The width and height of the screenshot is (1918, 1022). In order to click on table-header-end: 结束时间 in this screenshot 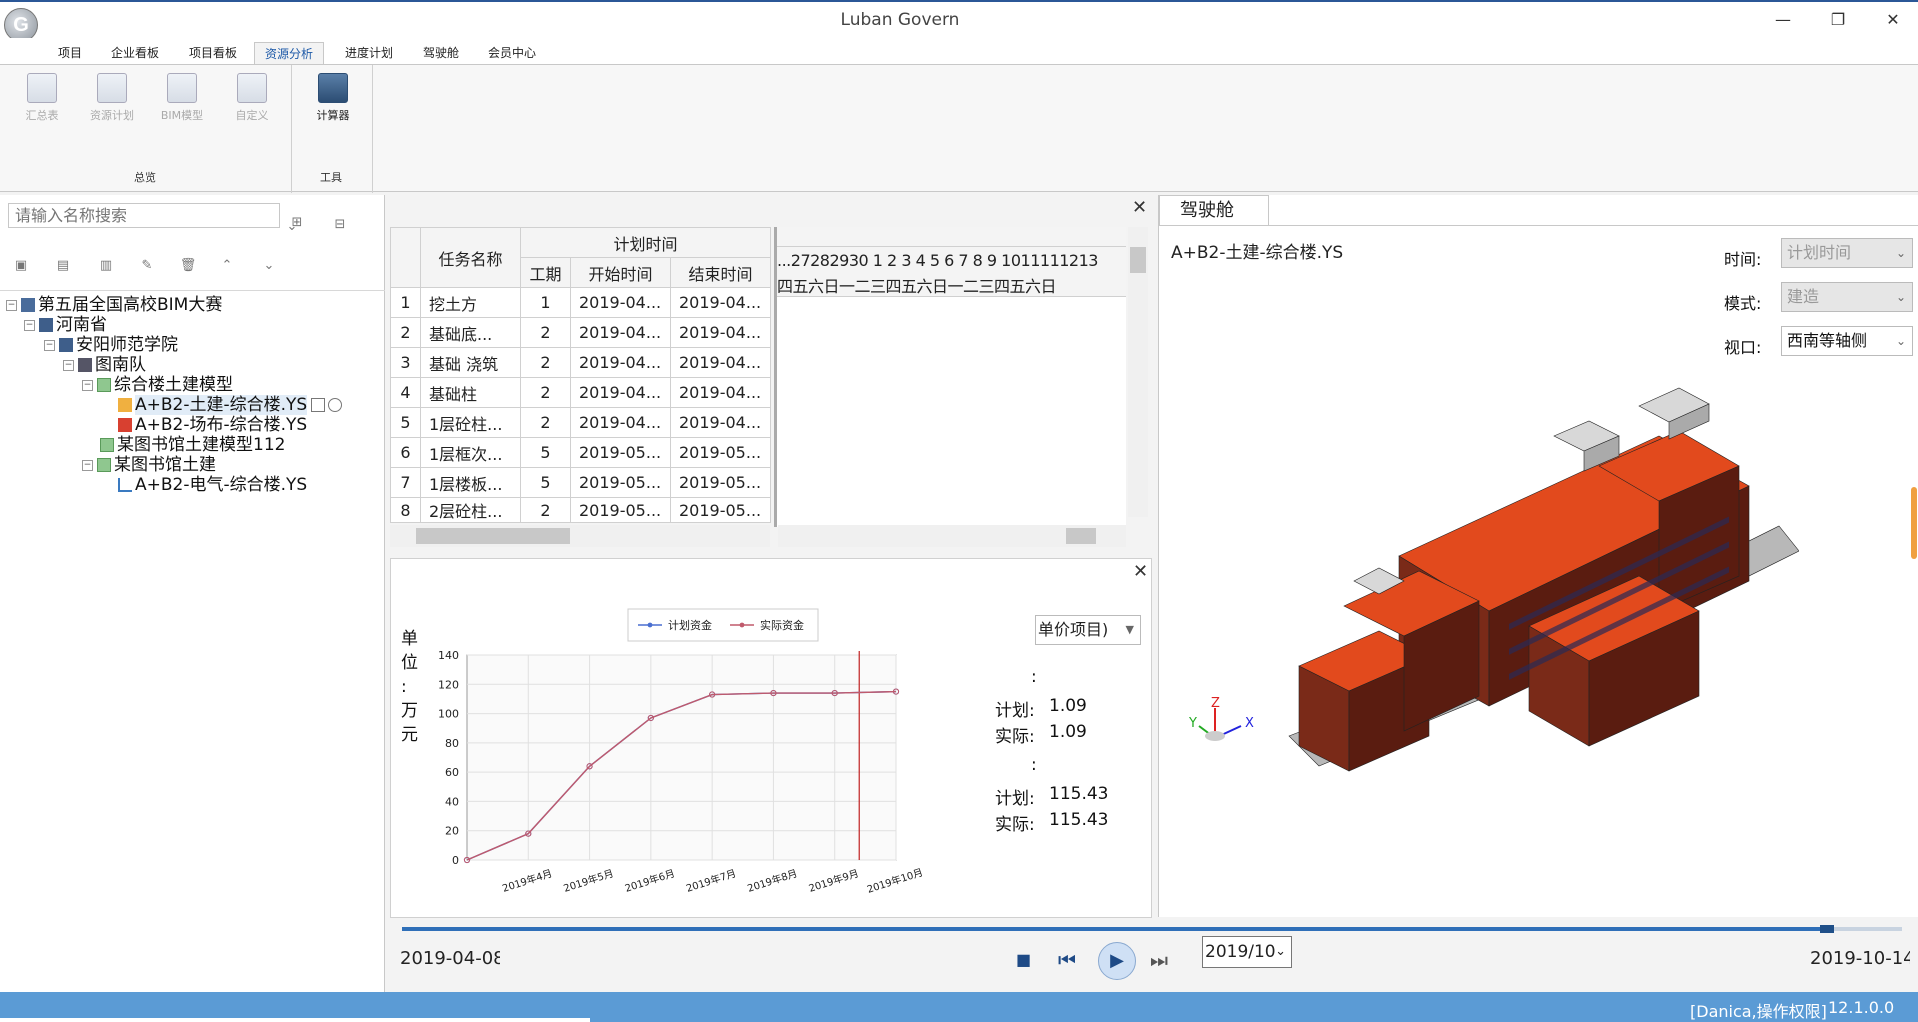, I will do `click(720, 272)`.